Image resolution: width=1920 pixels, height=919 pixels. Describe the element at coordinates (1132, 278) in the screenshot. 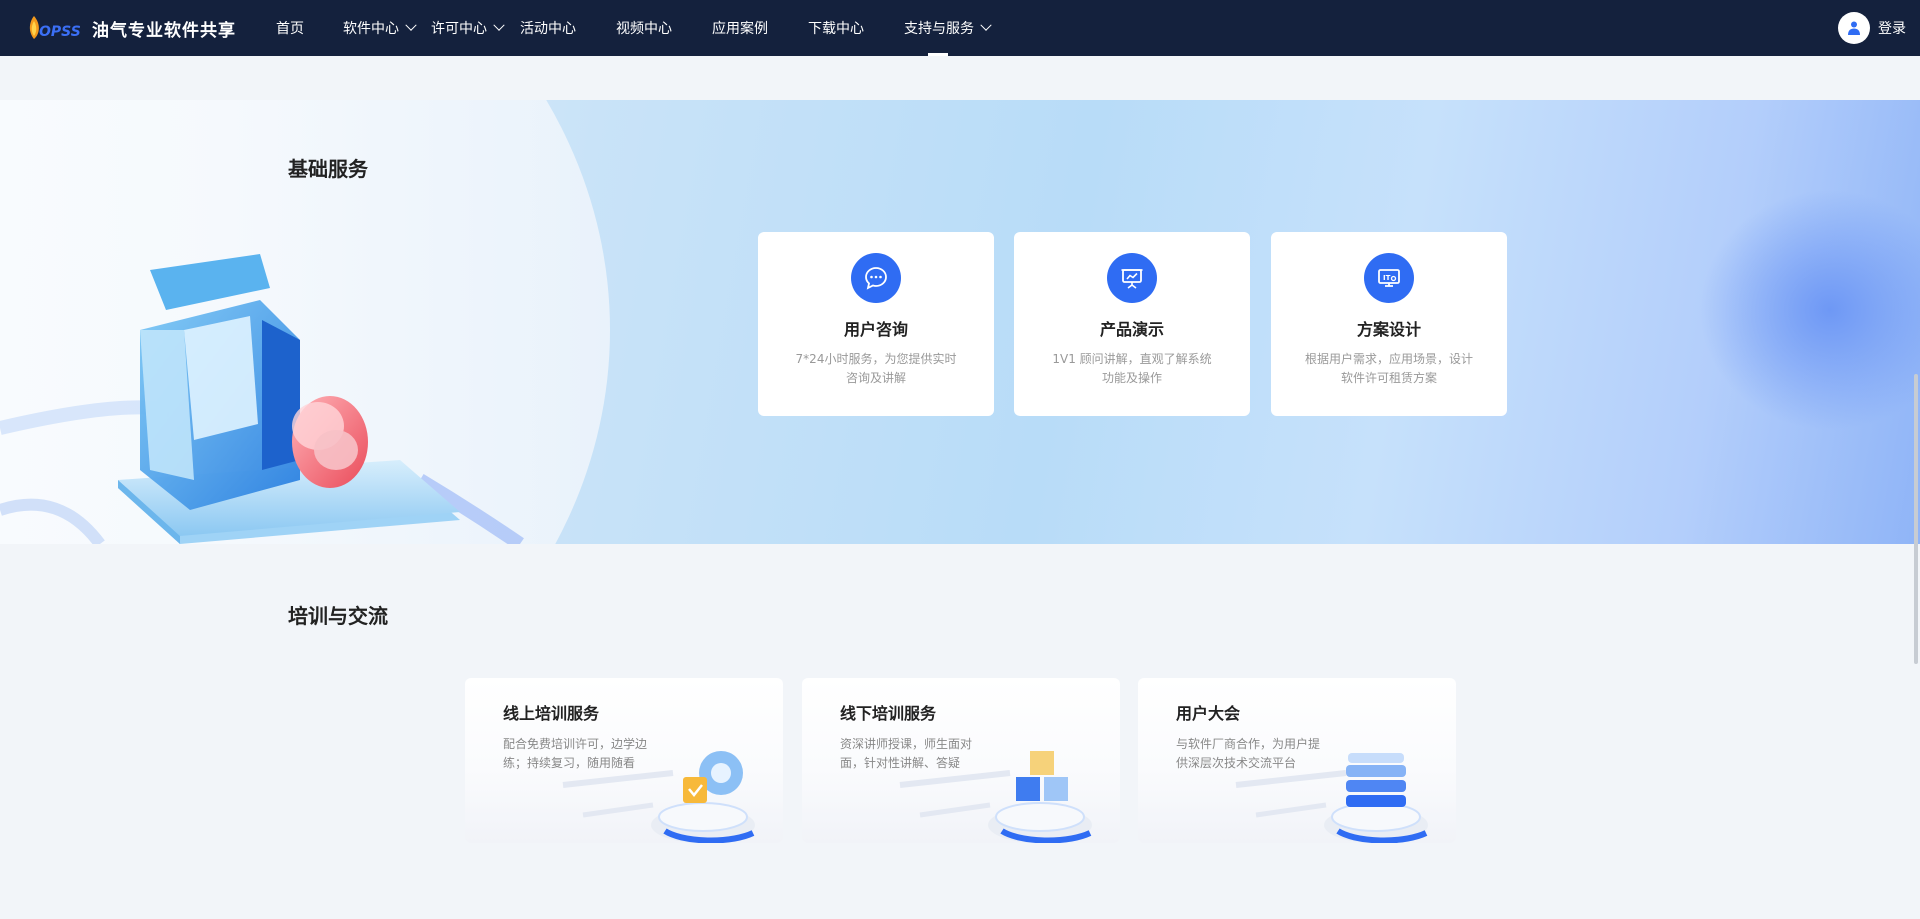

I see `presentation-board-icon` at that location.